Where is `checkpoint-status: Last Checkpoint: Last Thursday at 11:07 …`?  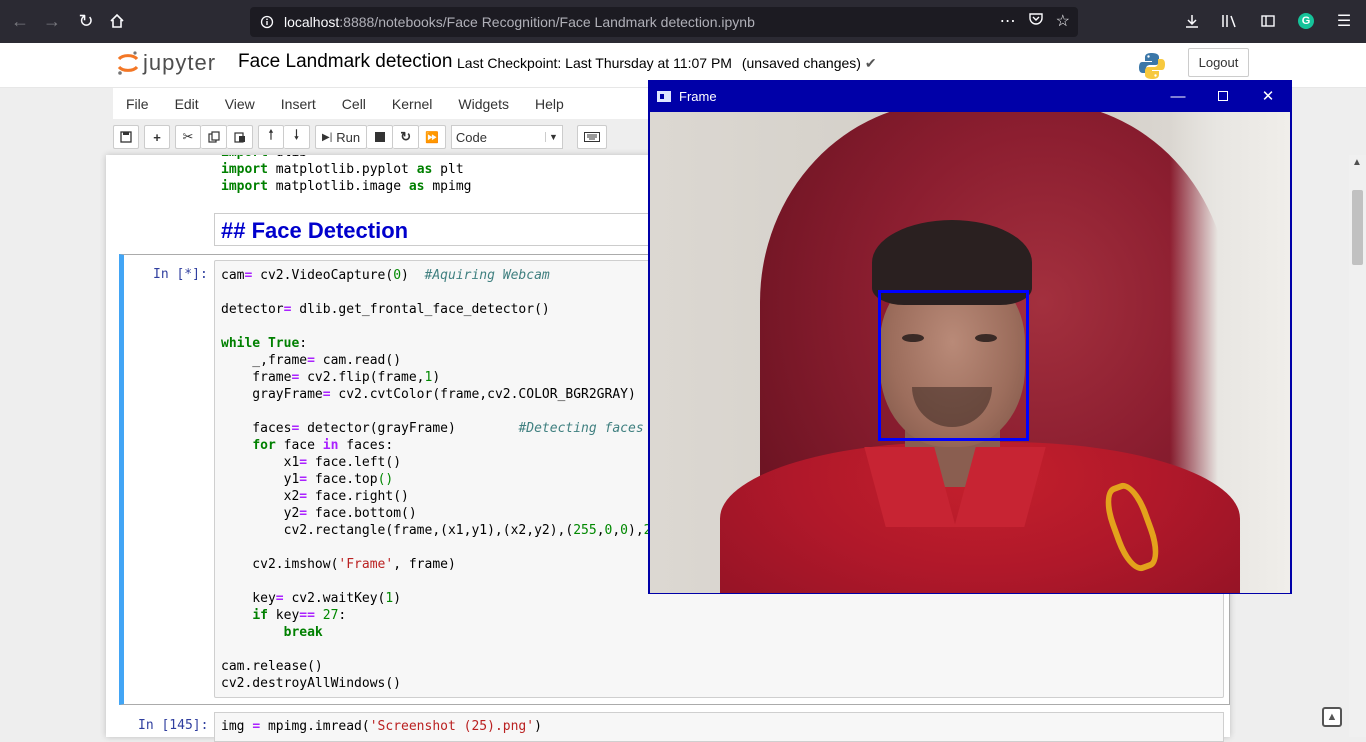 checkpoint-status: Last Checkpoint: Last Thursday at 11:07 … is located at coordinates (667, 63).